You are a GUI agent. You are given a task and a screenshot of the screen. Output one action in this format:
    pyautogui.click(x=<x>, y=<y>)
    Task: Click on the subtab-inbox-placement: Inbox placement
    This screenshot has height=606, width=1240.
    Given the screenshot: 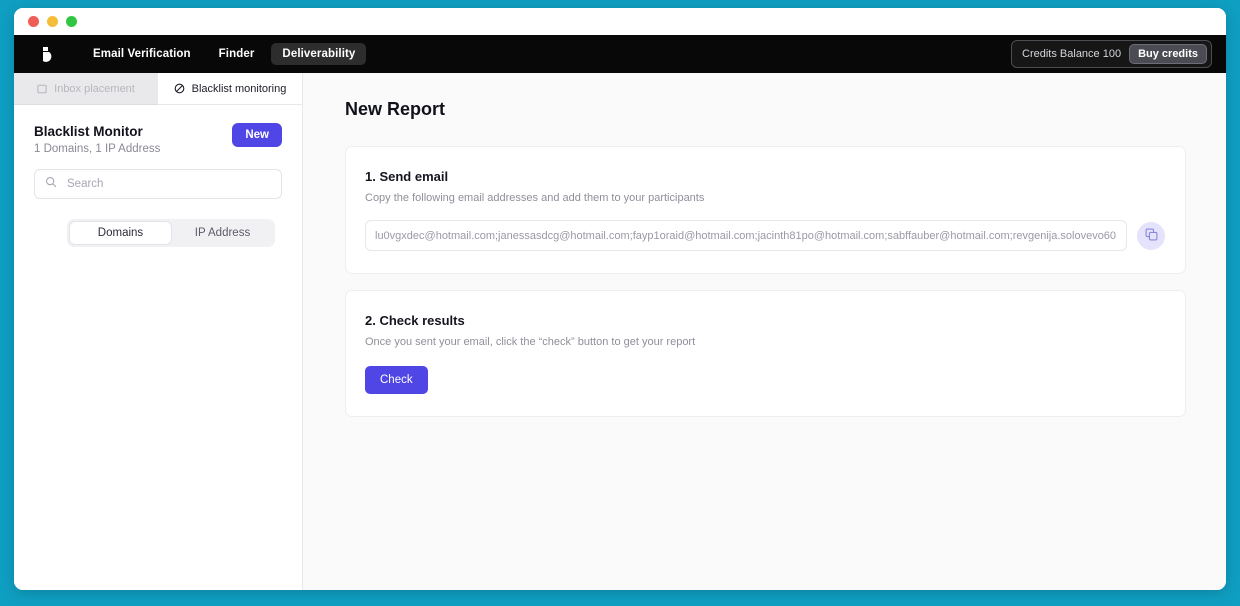 What is the action you would take?
    pyautogui.click(x=86, y=89)
    